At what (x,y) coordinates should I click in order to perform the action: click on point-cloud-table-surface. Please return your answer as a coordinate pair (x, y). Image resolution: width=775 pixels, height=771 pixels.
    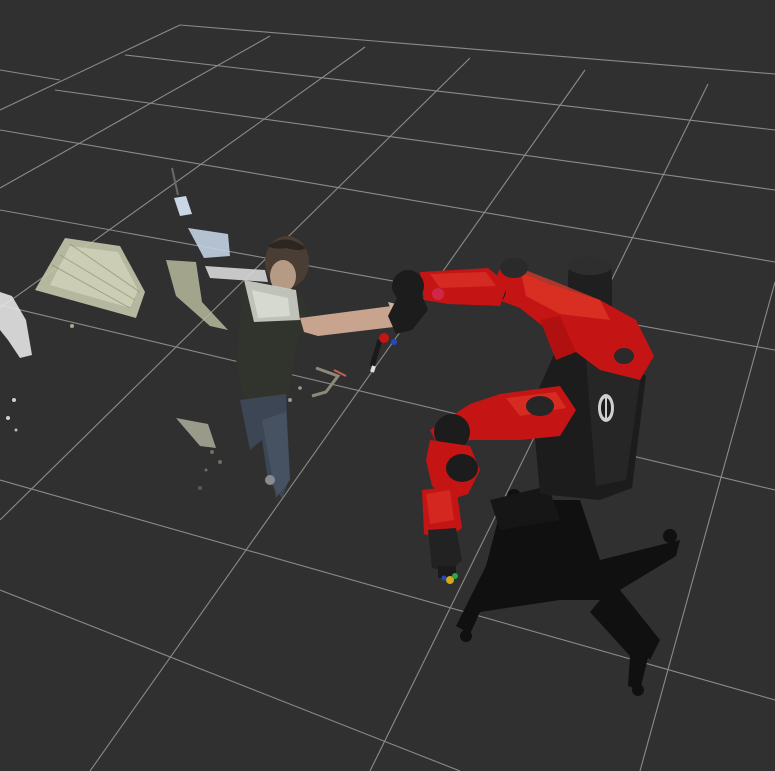
    Looking at the image, I should click on (90, 278).